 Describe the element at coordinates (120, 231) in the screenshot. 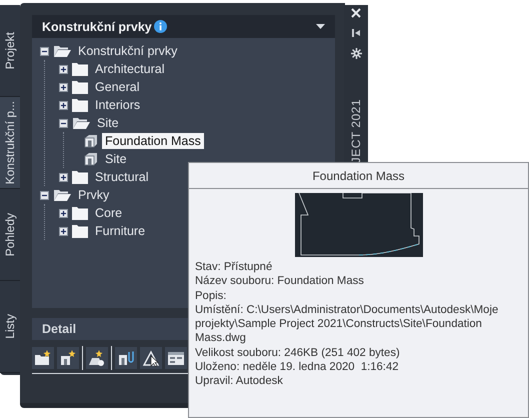

I see `tree-item: Furniture` at that location.